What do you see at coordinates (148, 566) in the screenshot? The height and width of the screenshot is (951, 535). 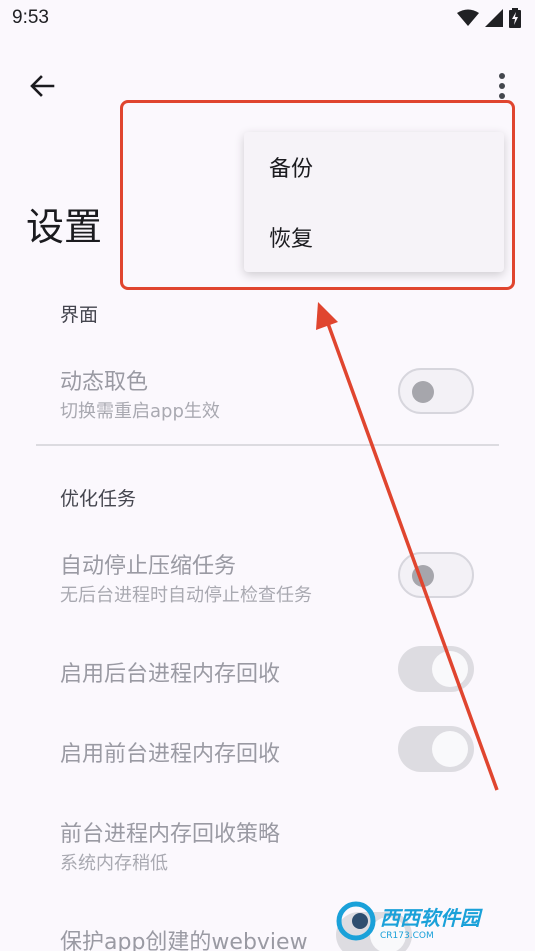 I see `pref-title: 自动停止压缩任务` at bounding box center [148, 566].